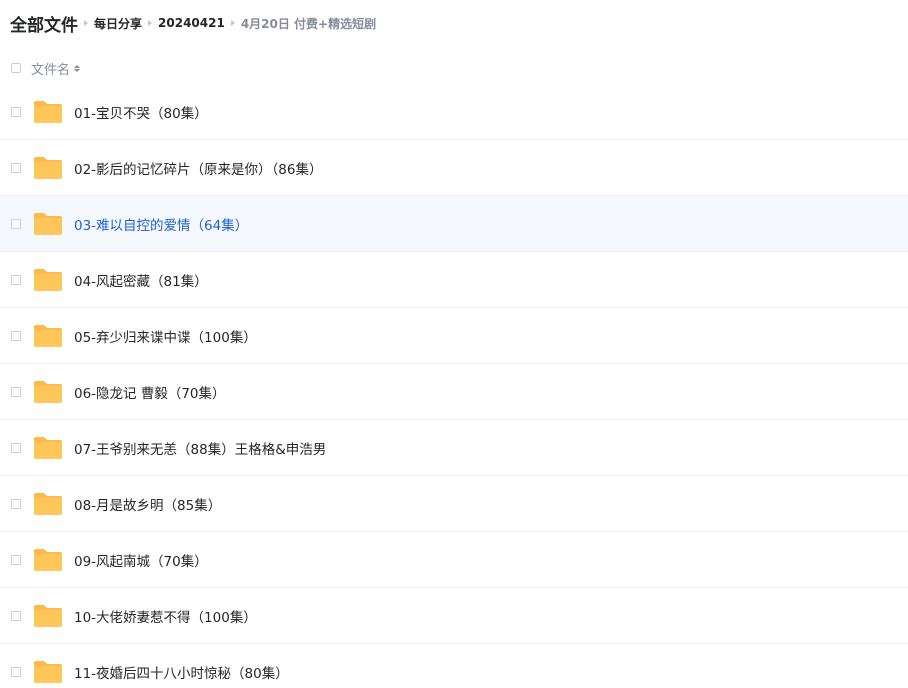  Describe the element at coordinates (454, 504) in the screenshot. I see `file-row: 08-月是故乡明（85集）` at that location.